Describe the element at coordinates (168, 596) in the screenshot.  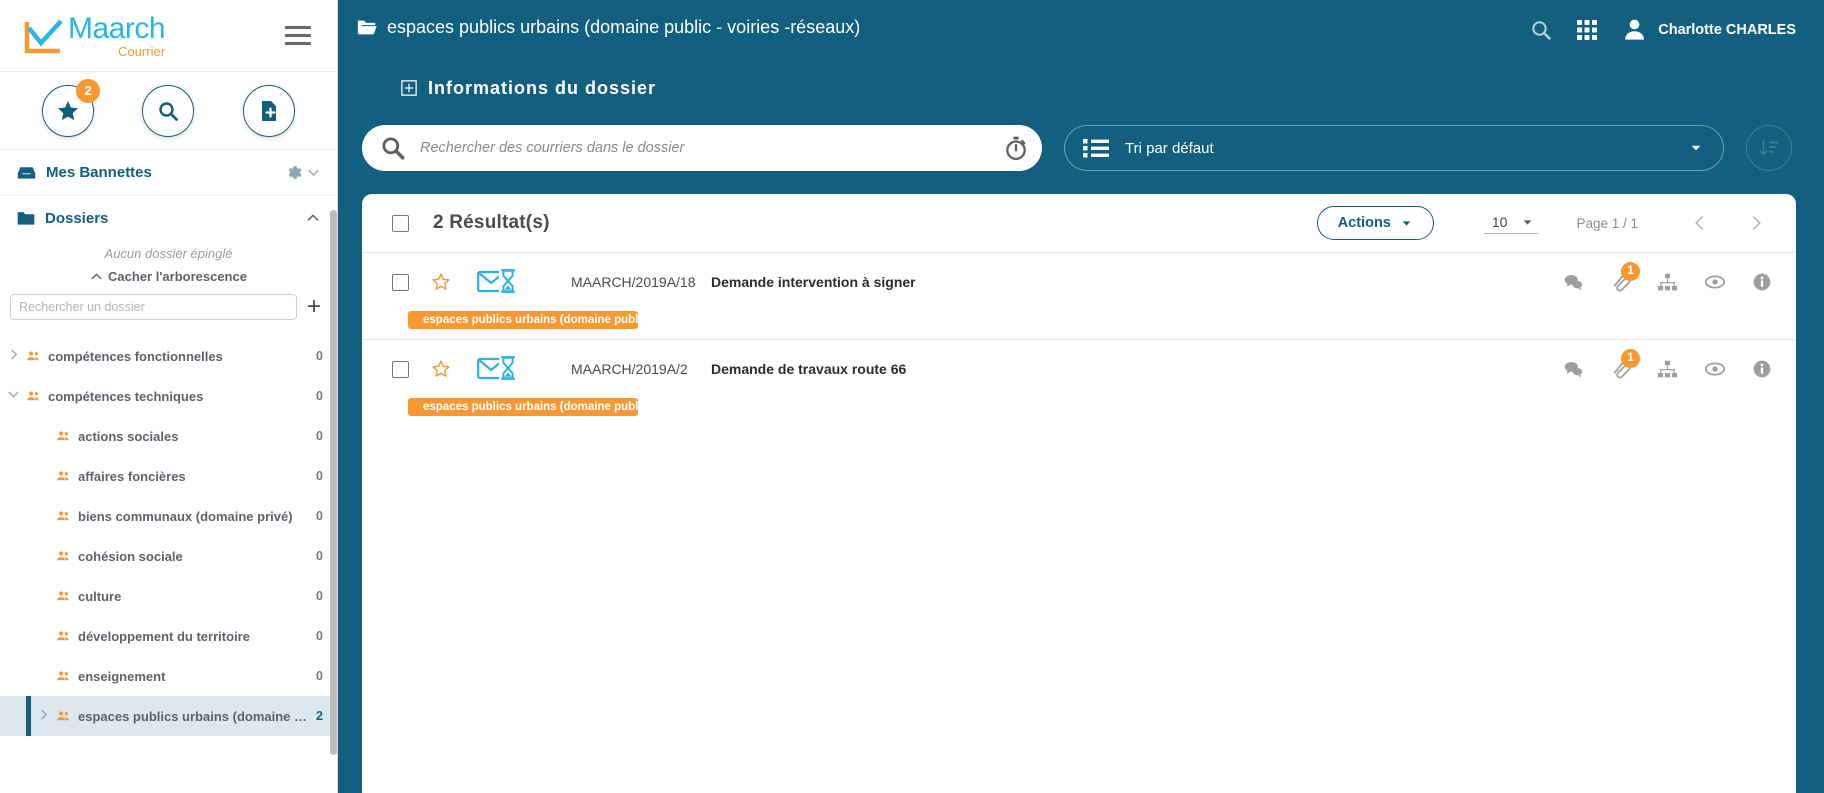
I see `folder-tree-item: culture 0` at that location.